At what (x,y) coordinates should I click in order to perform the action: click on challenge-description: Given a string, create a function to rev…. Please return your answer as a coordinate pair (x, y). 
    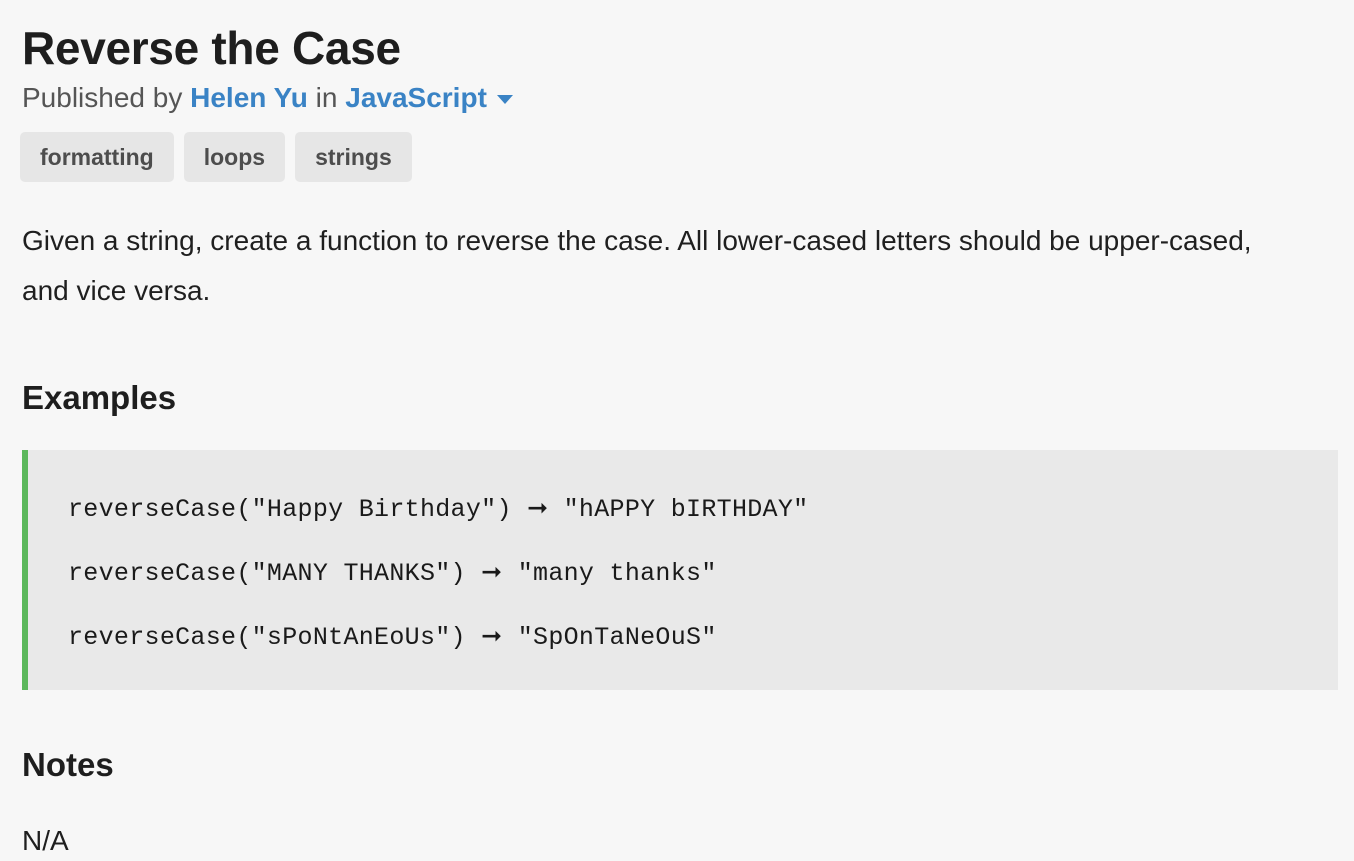
    Looking at the image, I should click on (637, 265).